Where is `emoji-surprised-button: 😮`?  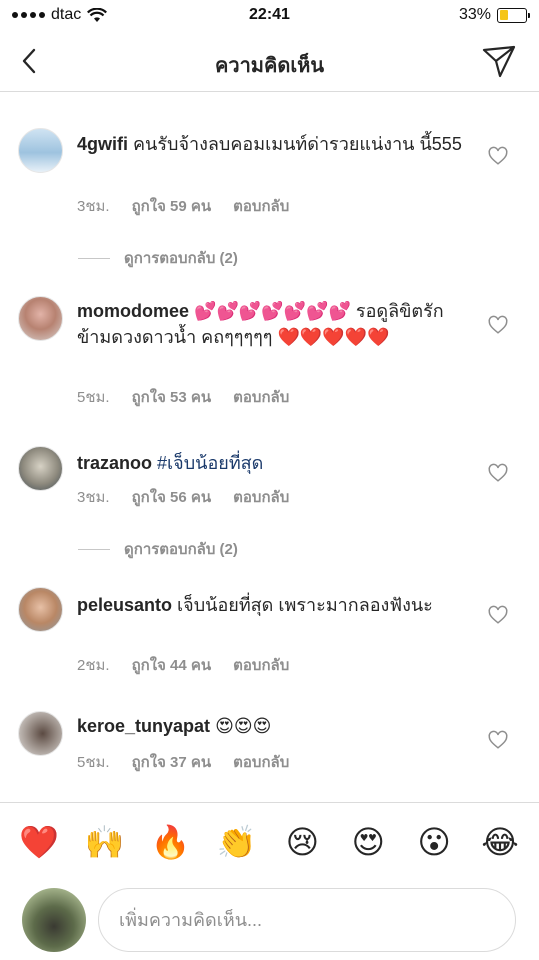
emoji-surprised-button: 😮 is located at coordinates (434, 842).